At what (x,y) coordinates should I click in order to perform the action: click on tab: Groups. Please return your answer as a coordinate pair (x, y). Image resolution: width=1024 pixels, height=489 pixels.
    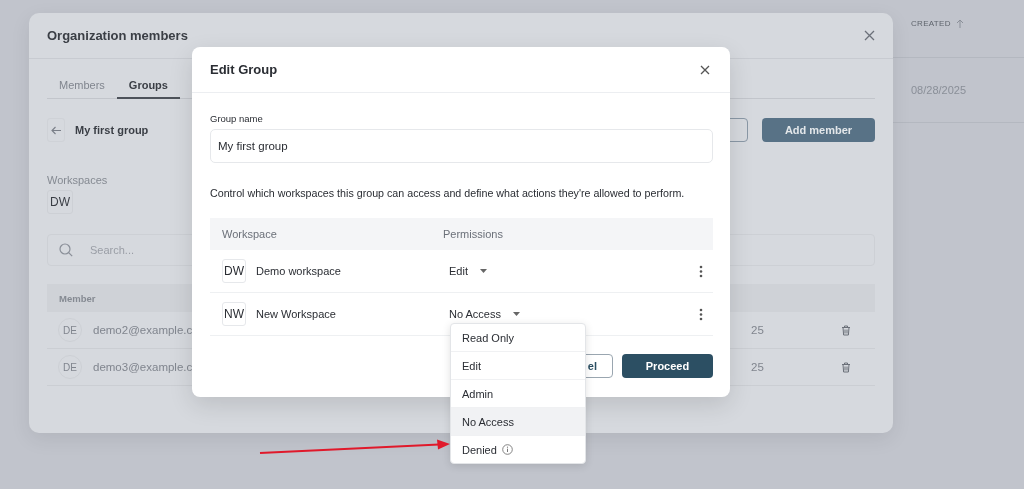
    Looking at the image, I should click on (148, 89).